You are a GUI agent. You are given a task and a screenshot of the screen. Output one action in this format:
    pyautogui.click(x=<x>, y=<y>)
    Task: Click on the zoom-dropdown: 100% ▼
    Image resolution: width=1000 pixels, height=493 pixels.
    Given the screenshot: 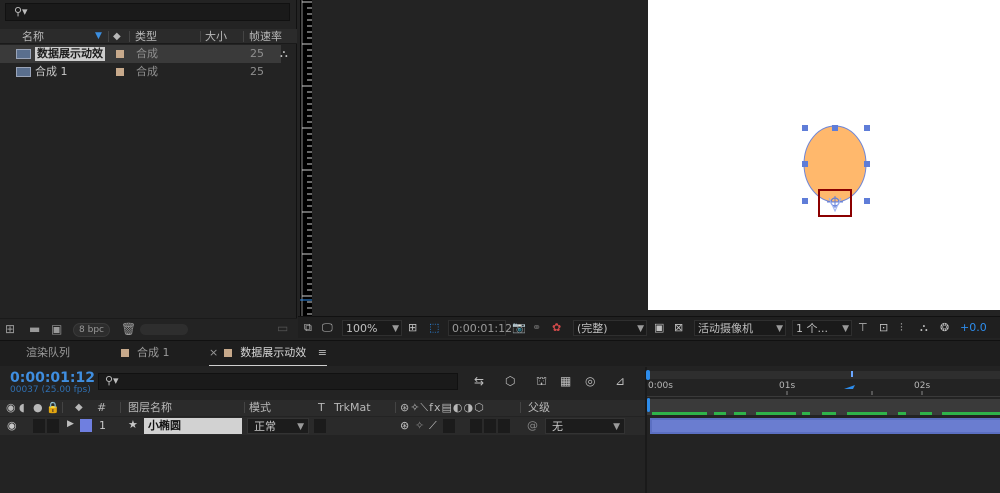 What is the action you would take?
    pyautogui.click(x=372, y=328)
    